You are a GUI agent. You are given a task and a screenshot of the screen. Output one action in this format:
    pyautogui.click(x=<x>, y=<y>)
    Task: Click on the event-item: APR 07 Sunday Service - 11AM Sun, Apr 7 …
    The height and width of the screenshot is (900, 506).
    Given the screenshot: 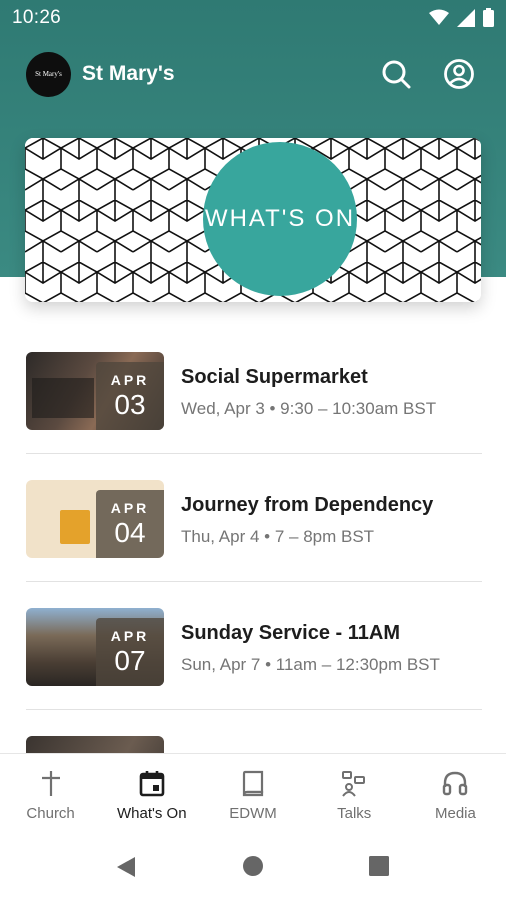 What is the action you would take?
    pyautogui.click(x=254, y=642)
    